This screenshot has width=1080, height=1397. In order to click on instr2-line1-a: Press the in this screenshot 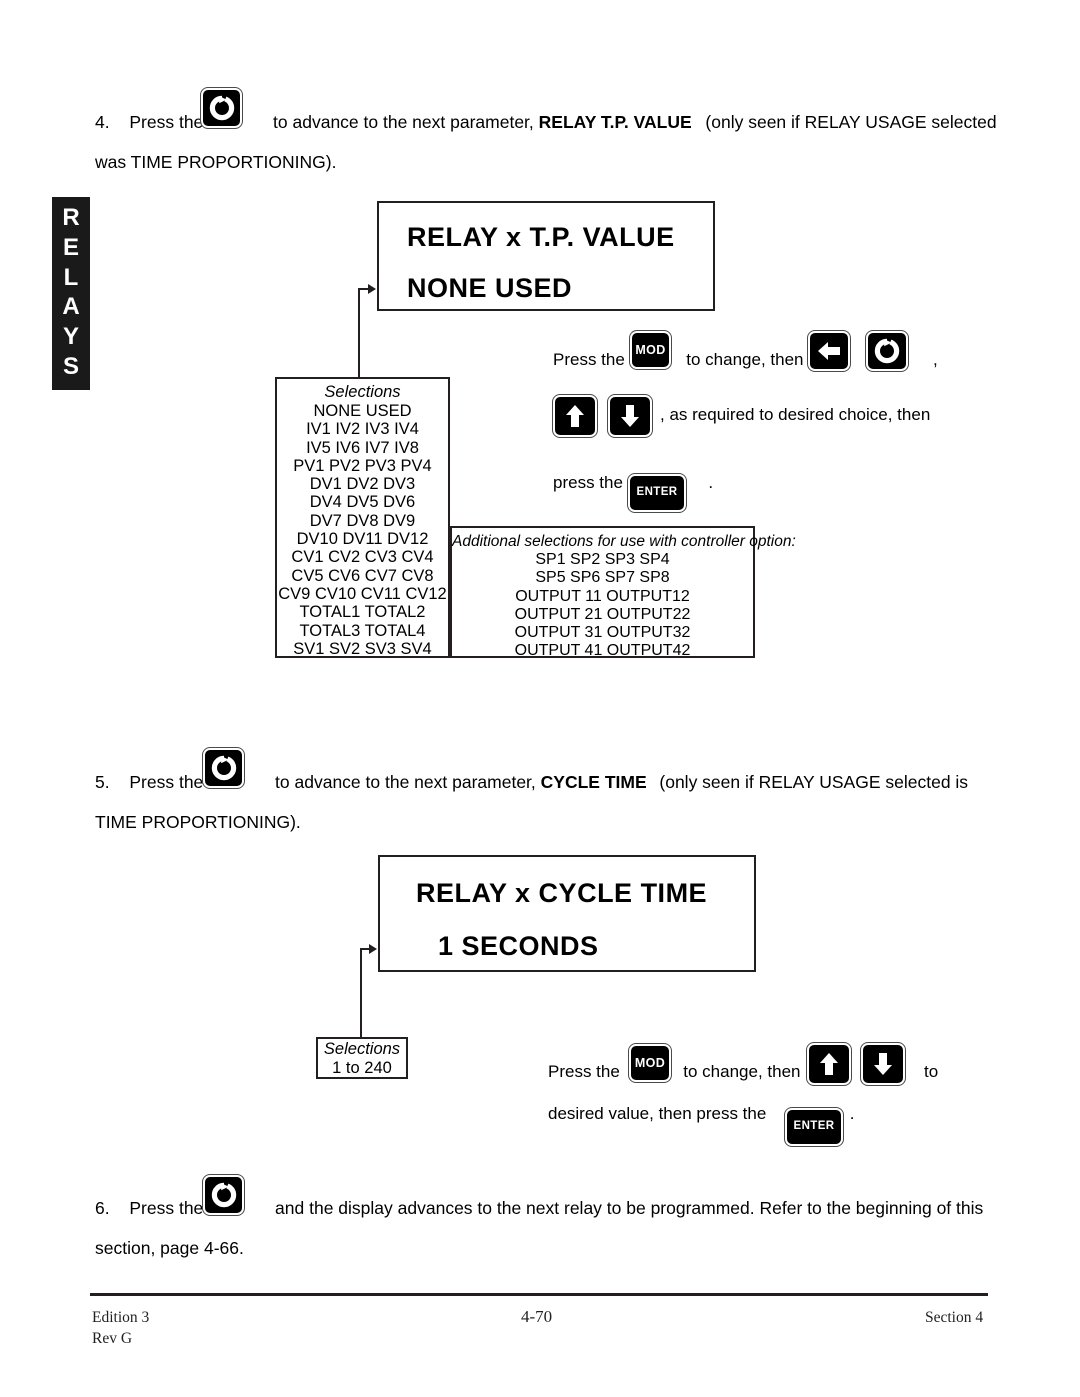, I will do `click(584, 1071)`.